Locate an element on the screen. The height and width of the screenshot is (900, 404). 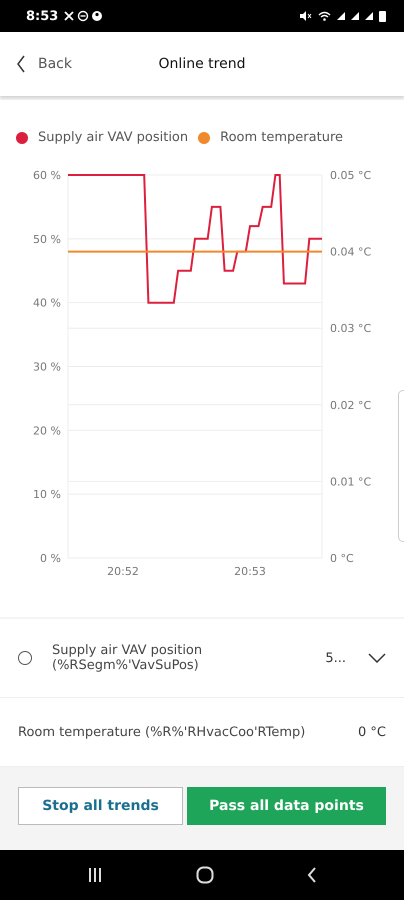
wifi-icon is located at coordinates (324, 16).